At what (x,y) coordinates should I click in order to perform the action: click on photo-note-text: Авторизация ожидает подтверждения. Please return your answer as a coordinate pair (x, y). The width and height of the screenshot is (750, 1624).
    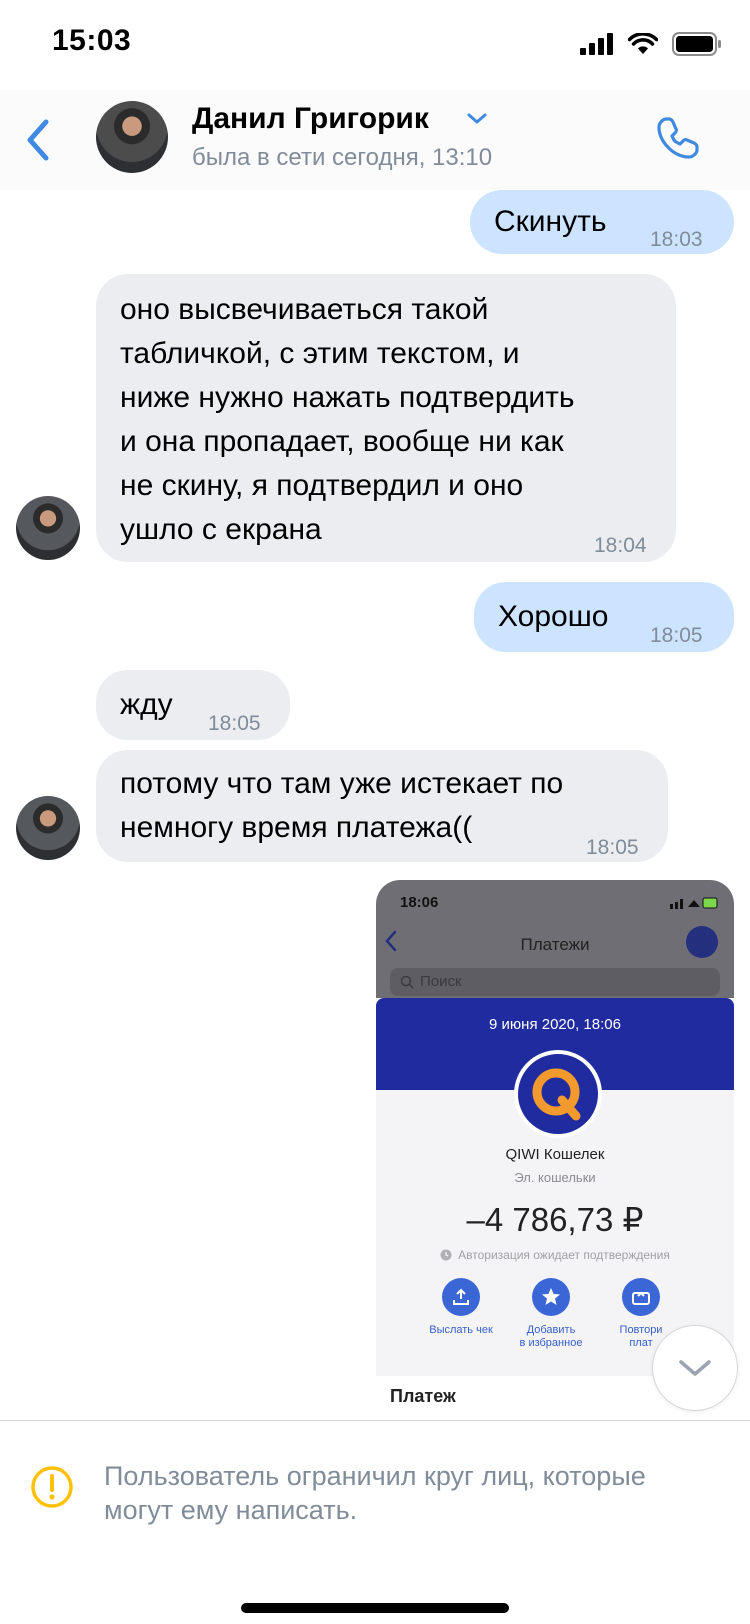
    Looking at the image, I should click on (564, 1255).